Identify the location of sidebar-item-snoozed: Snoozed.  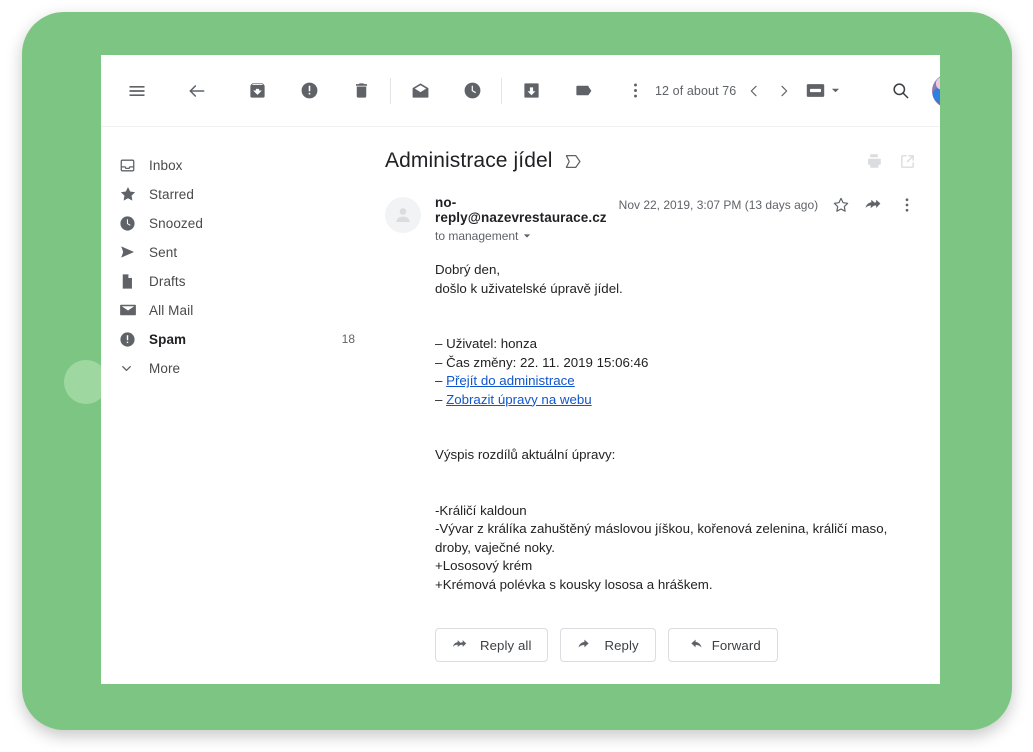
(239, 223).